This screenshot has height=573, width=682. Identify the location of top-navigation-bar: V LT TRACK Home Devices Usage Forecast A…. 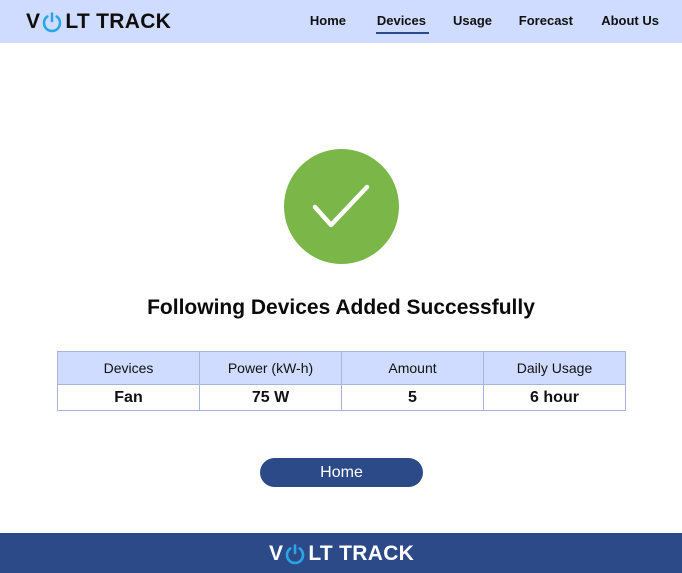
(341, 21).